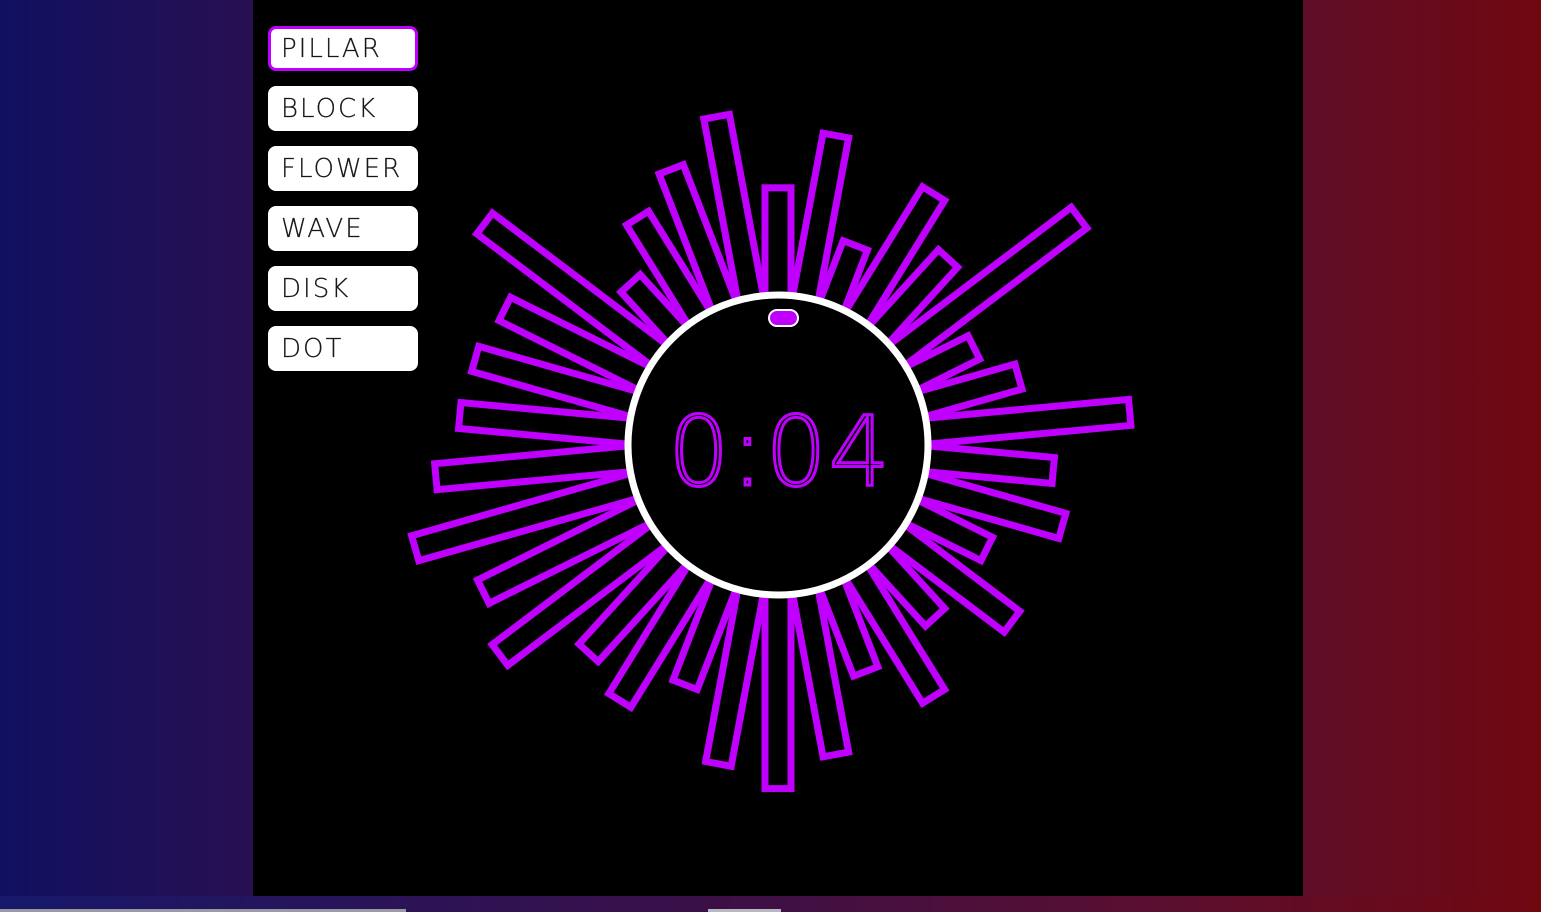  What do you see at coordinates (312, 348) in the screenshot?
I see `mode-button-label: DOT` at bounding box center [312, 348].